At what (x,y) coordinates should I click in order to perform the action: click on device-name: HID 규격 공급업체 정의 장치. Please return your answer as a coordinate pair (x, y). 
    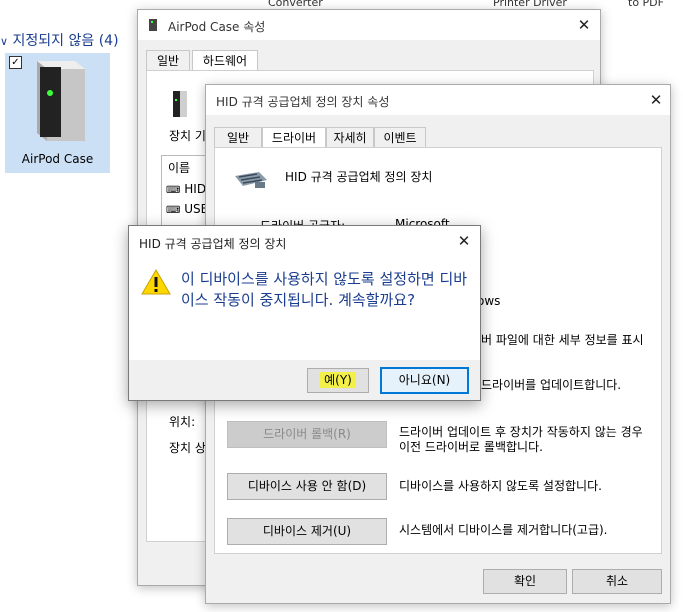
    Looking at the image, I should click on (359, 177).